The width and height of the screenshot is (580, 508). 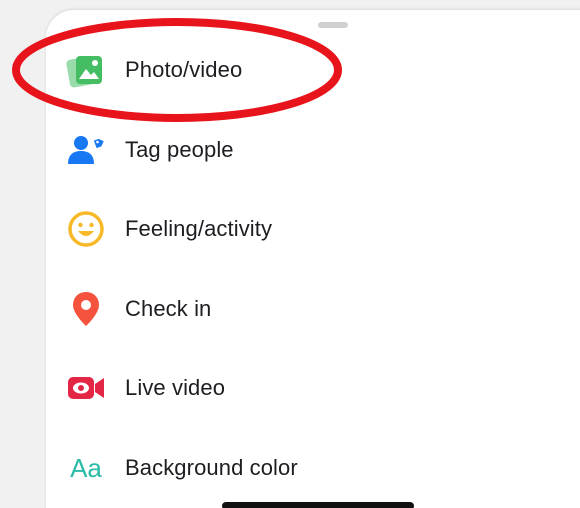 I want to click on background-color-icon: Aa, so click(x=86, y=468).